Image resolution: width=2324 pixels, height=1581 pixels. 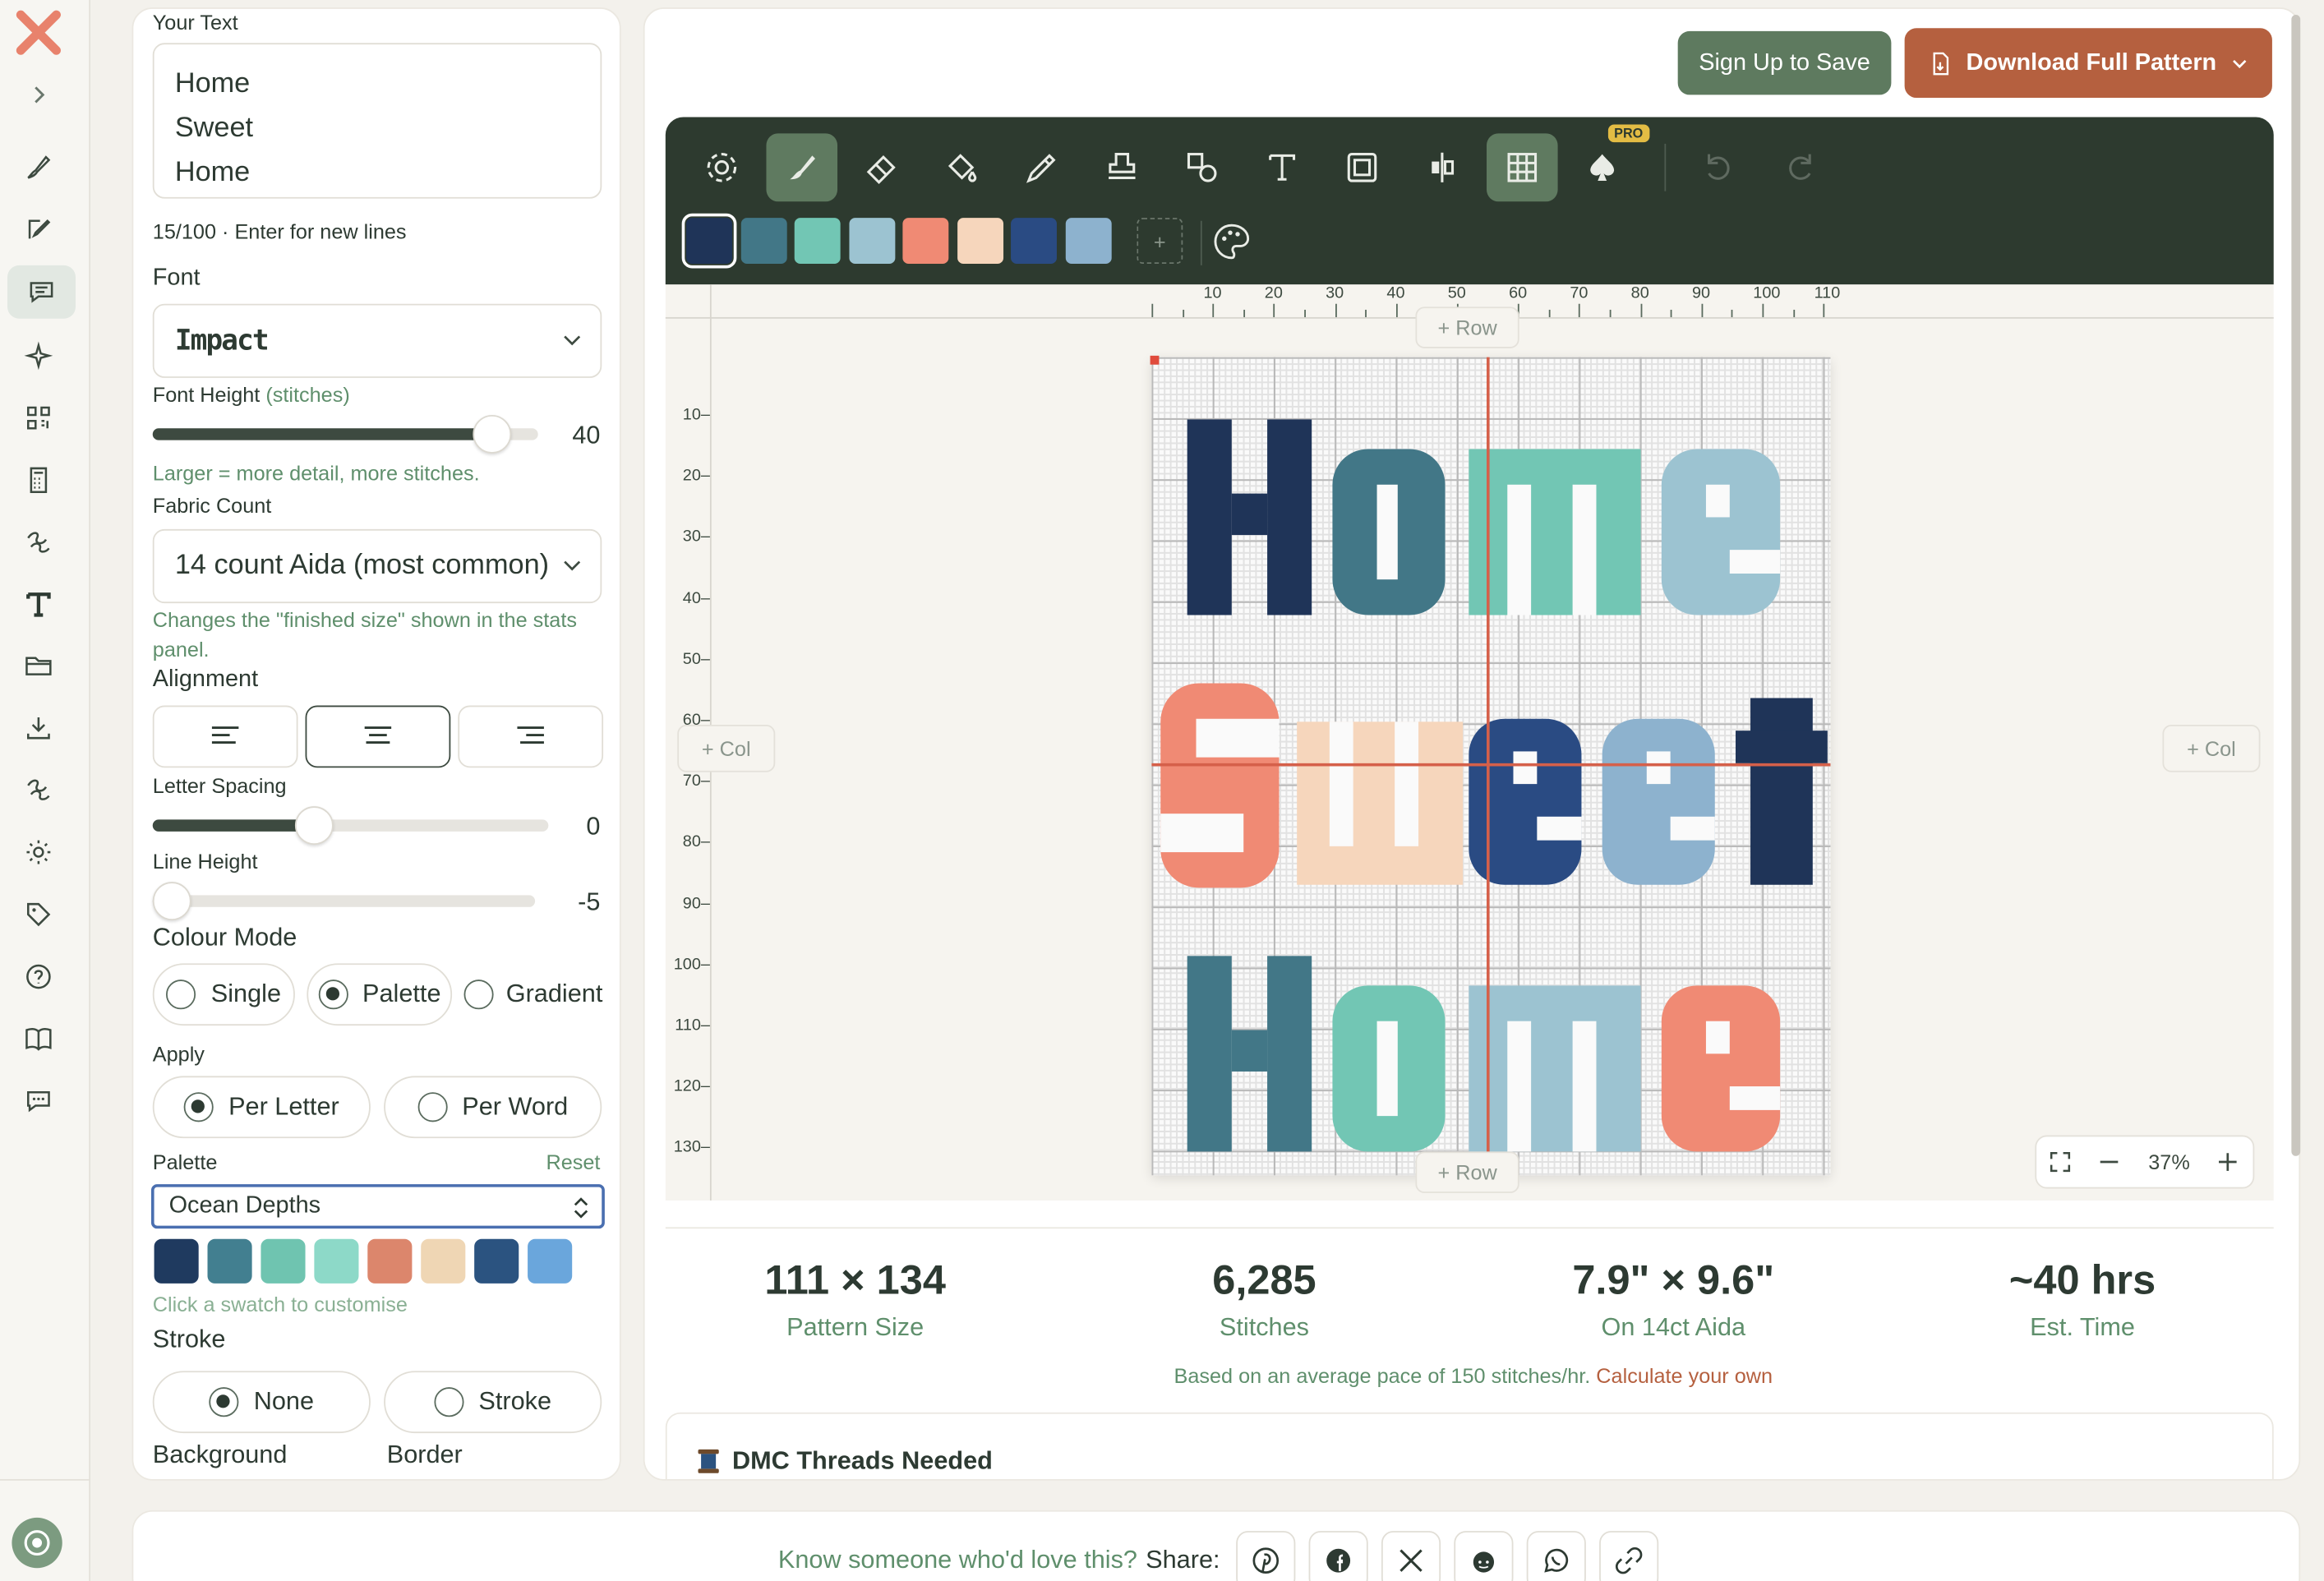 I want to click on tag-icon, so click(x=38, y=914).